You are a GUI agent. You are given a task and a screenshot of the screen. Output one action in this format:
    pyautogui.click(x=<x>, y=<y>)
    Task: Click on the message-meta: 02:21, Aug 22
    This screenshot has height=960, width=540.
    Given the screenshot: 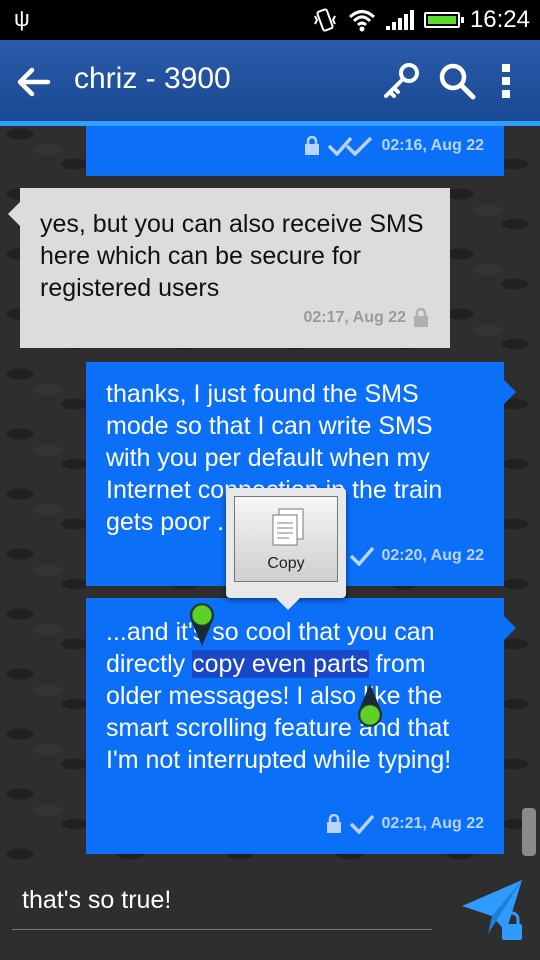 What is the action you would take?
    pyautogui.click(x=404, y=824)
    